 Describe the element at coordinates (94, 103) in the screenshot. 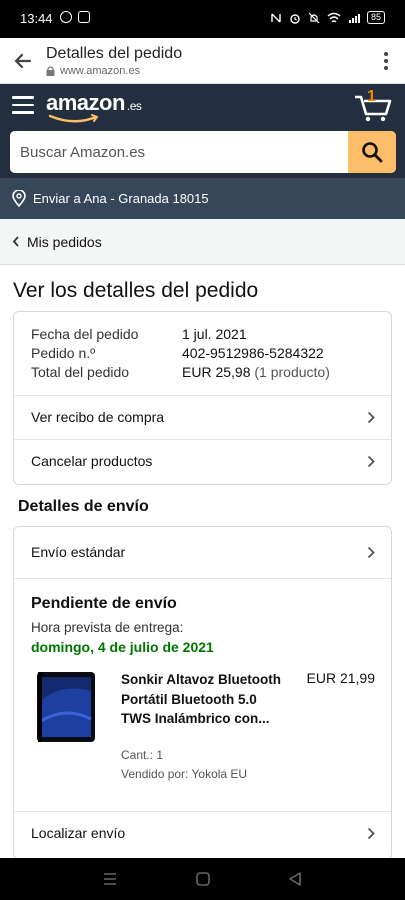

I see `amazon-logo: amazon .es` at that location.